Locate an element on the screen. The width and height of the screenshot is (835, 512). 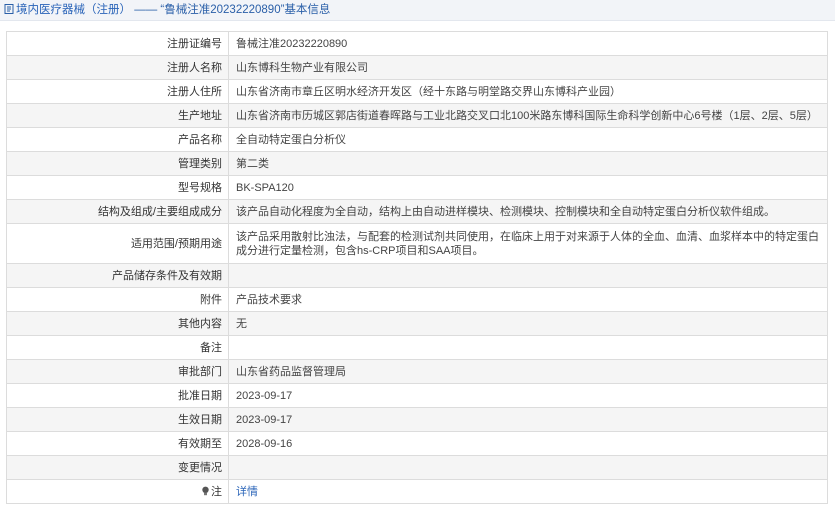
field-label: 生效日期 is located at coordinates (117, 419).